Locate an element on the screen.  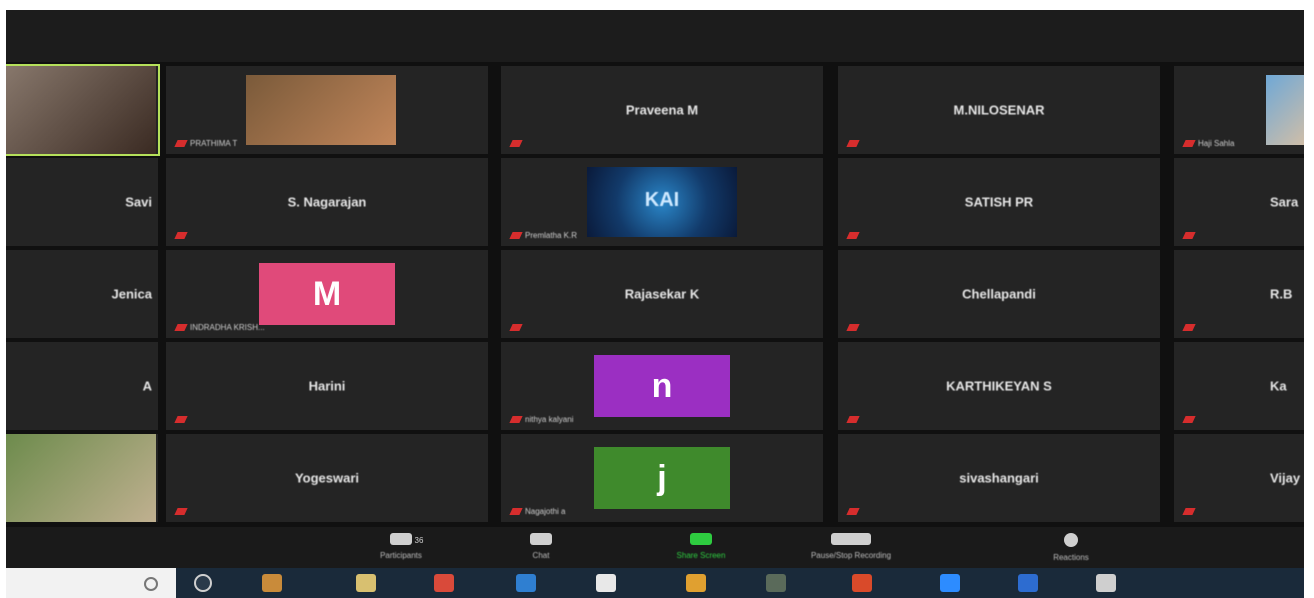
taskbar-search-box is located at coordinates (91, 583).